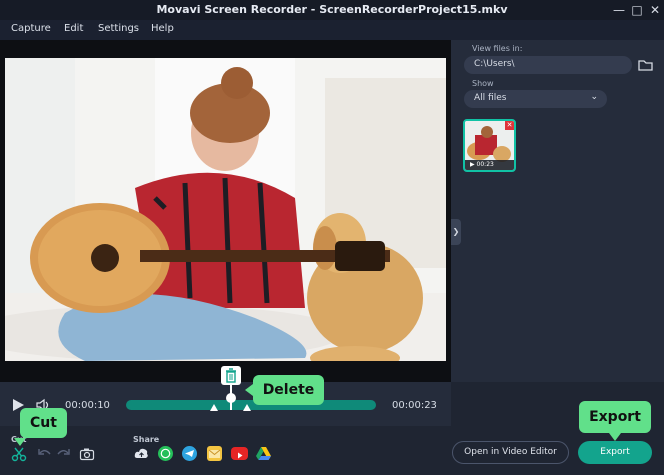 The width and height of the screenshot is (664, 475). What do you see at coordinates (615, 452) in the screenshot?
I see `export-button: Export` at bounding box center [615, 452].